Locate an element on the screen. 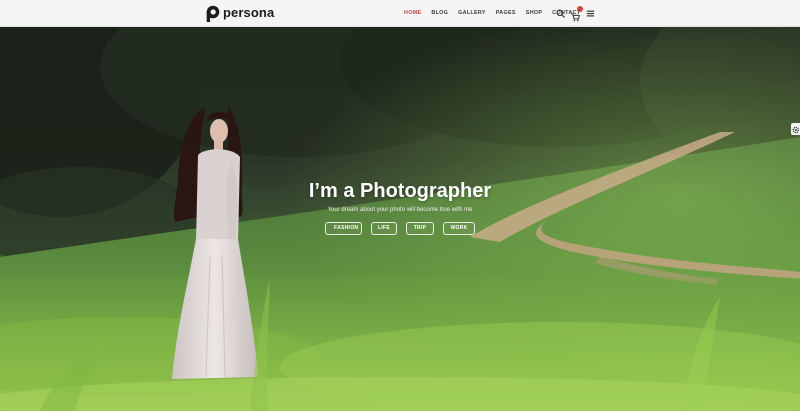 Image resolution: width=800 pixels, height=411 pixels. menu-icon is located at coordinates (590, 13).